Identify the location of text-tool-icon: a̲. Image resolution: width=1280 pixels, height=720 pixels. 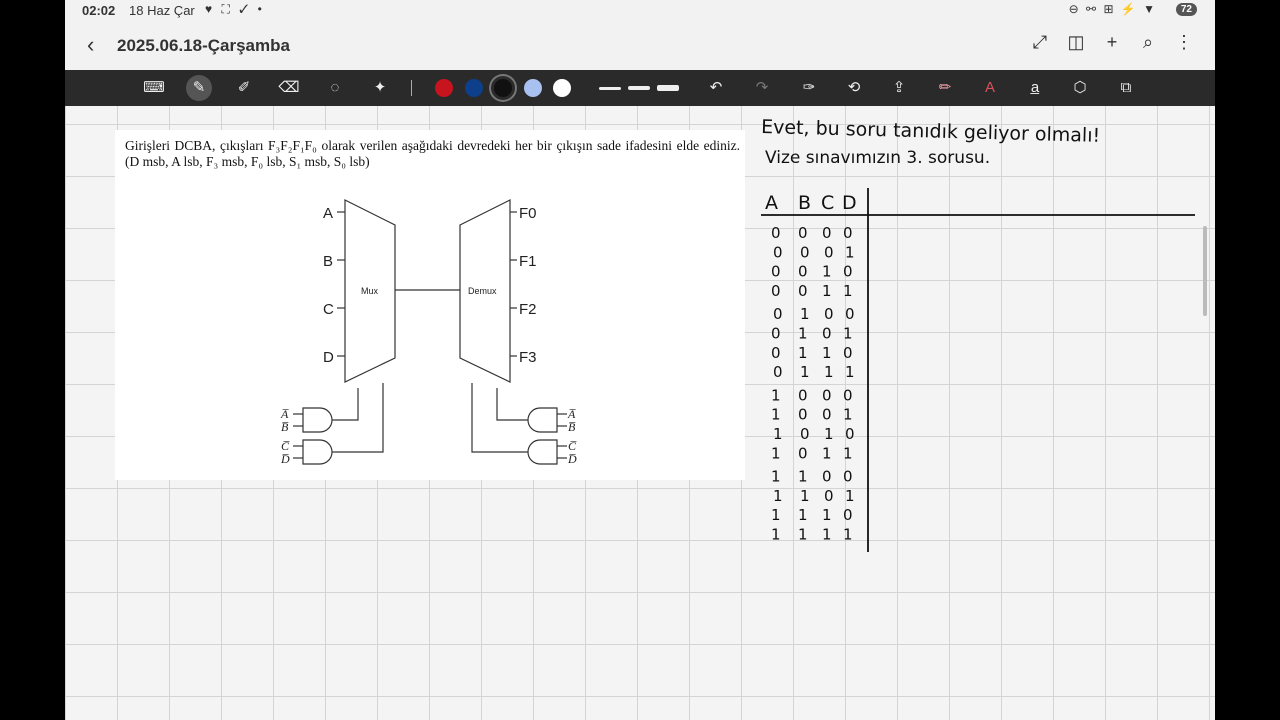
(1035, 88).